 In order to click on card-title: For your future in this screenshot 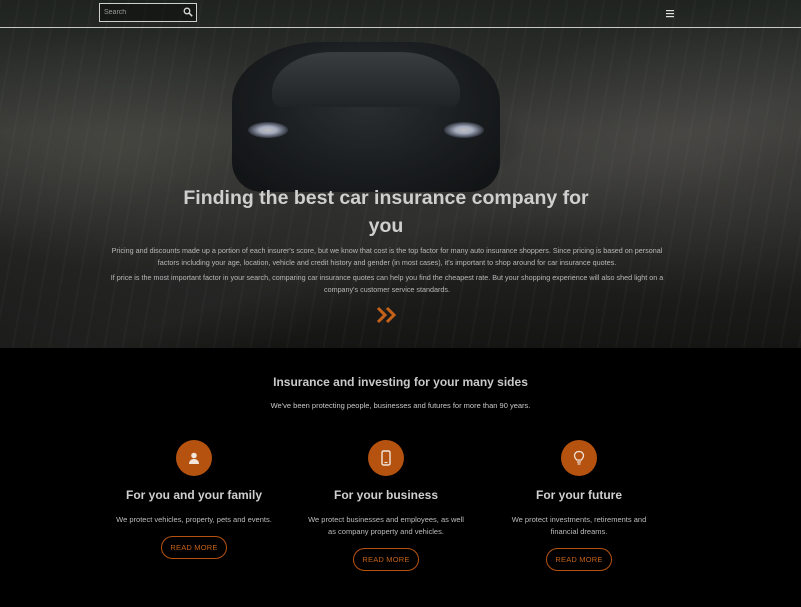, I will do `click(579, 495)`.